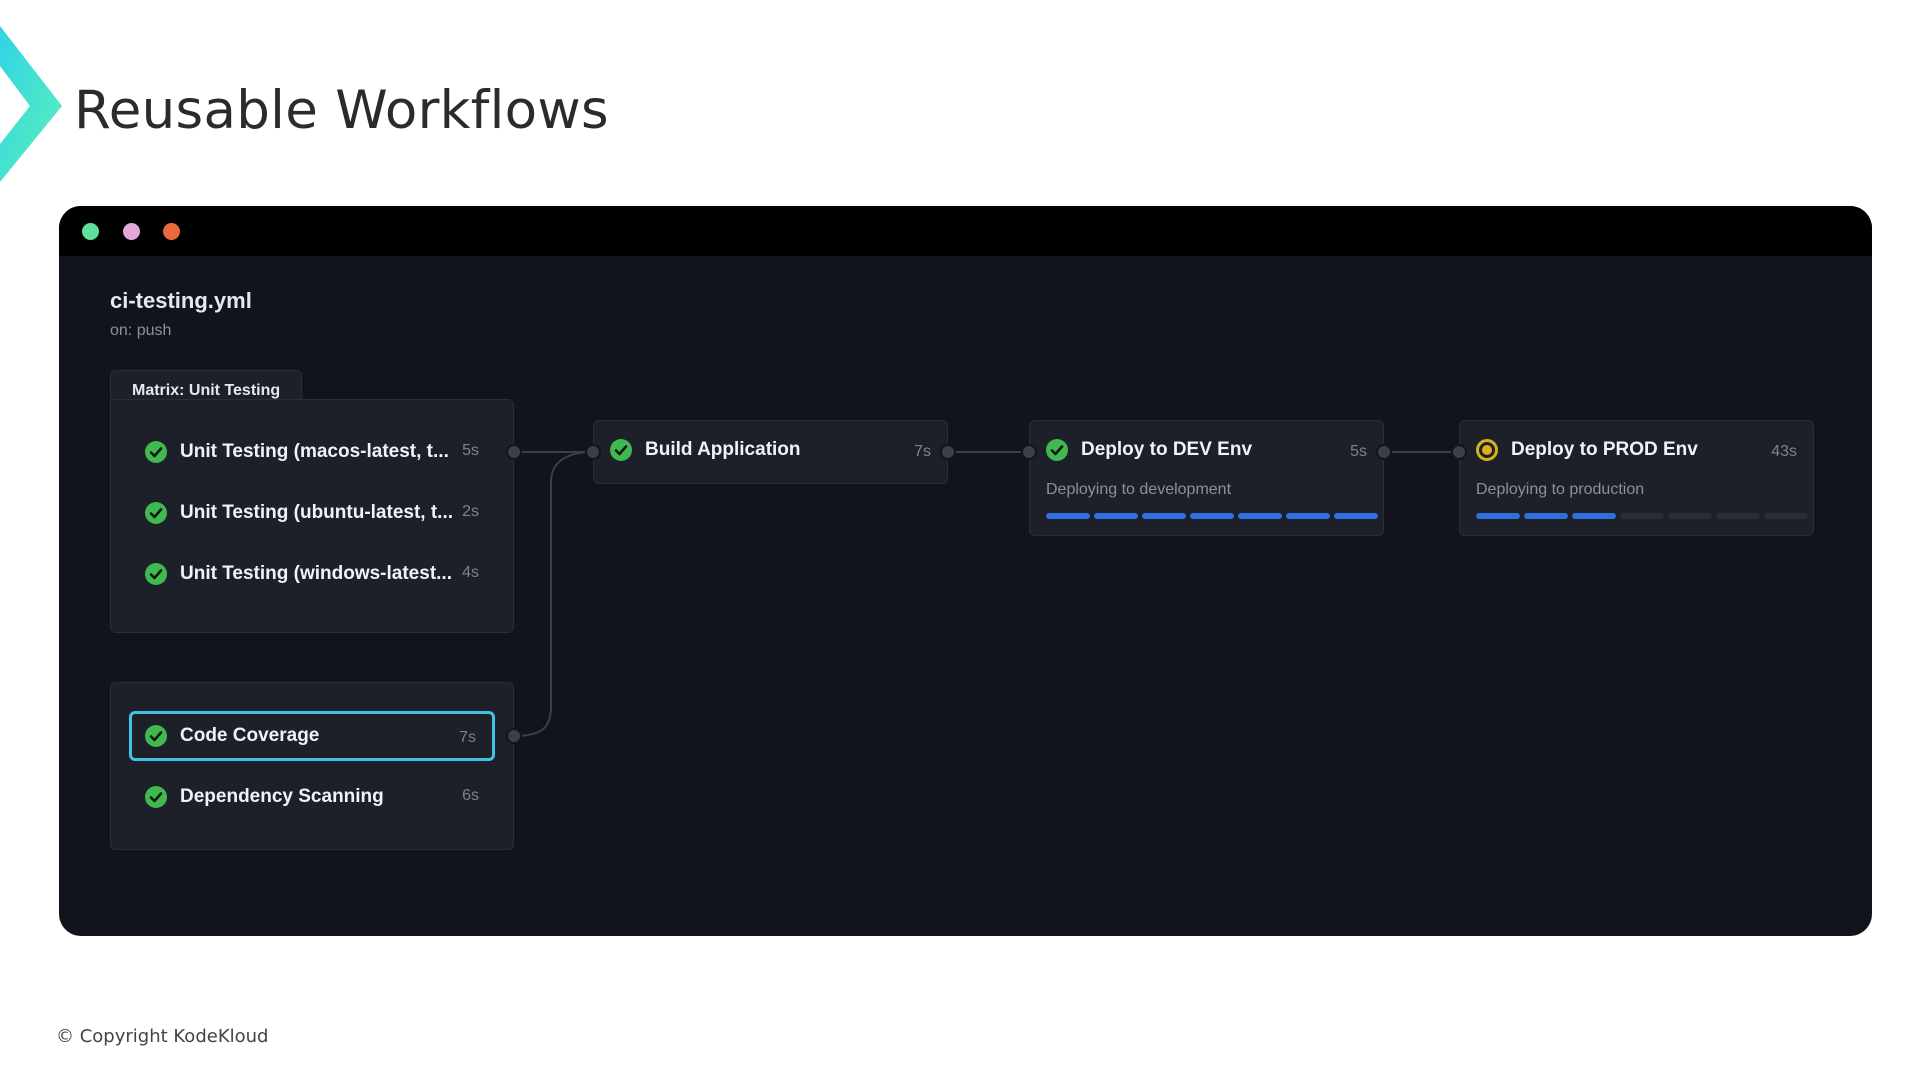 The height and width of the screenshot is (1080, 1920). What do you see at coordinates (312, 766) in the screenshot?
I see `checks-group` at bounding box center [312, 766].